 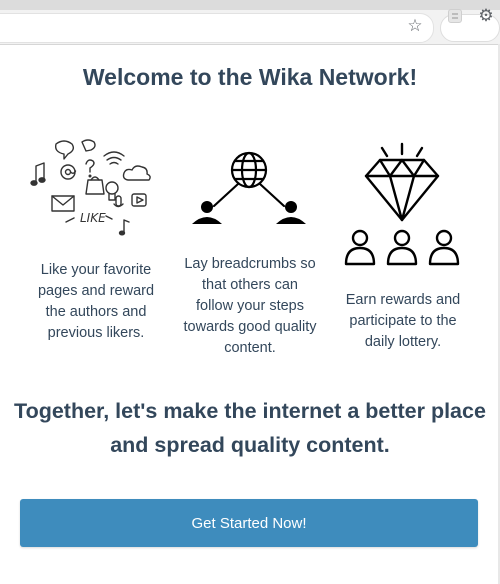 I want to click on get-started-button: Get Started Now!, so click(x=249, y=523).